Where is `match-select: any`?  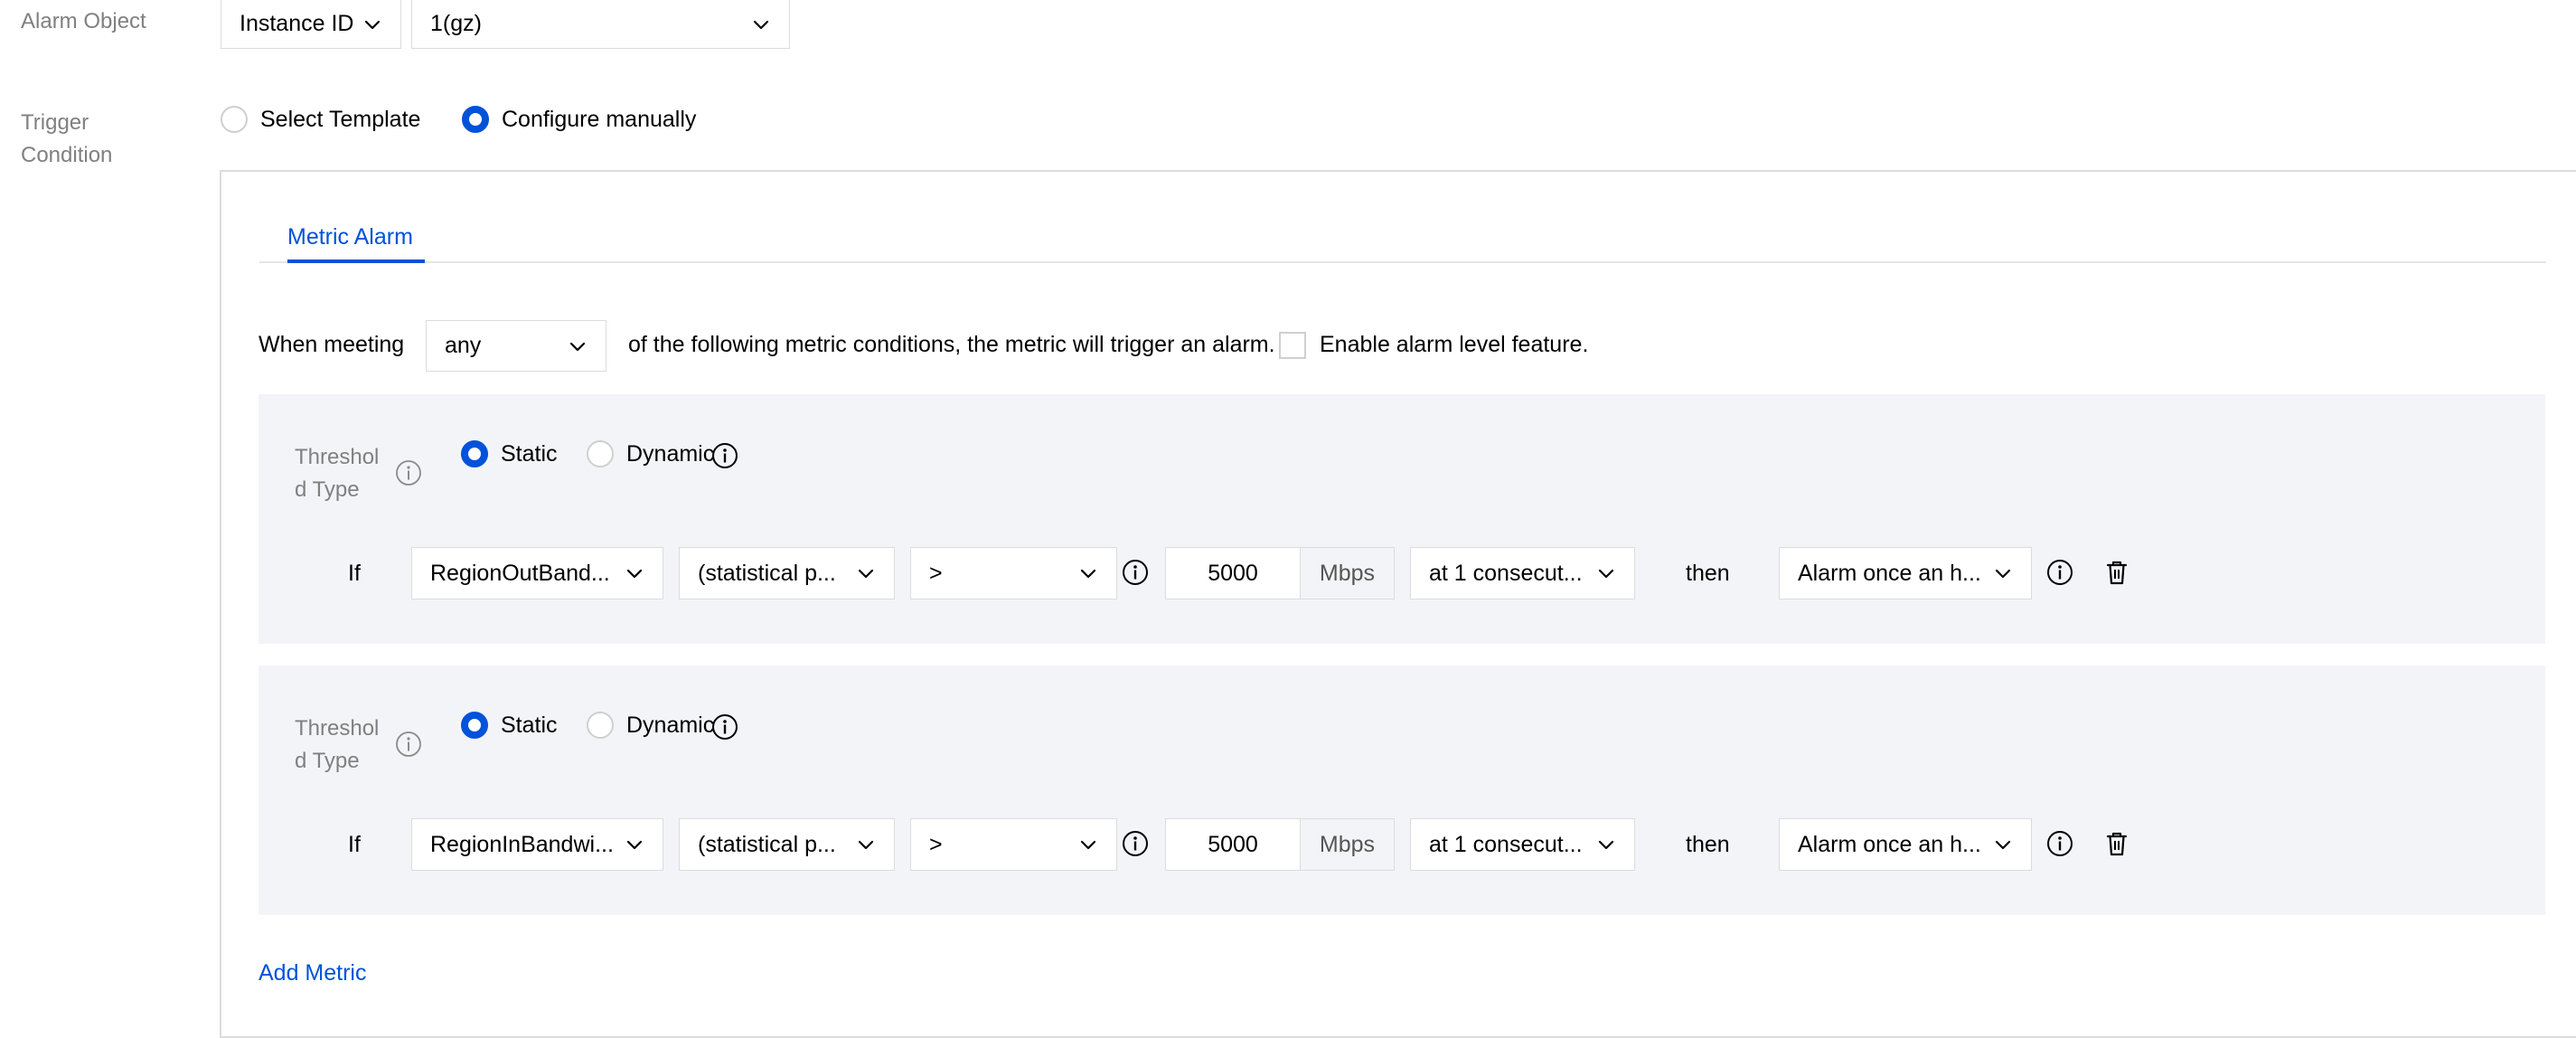
match-select: any is located at coordinates (516, 346).